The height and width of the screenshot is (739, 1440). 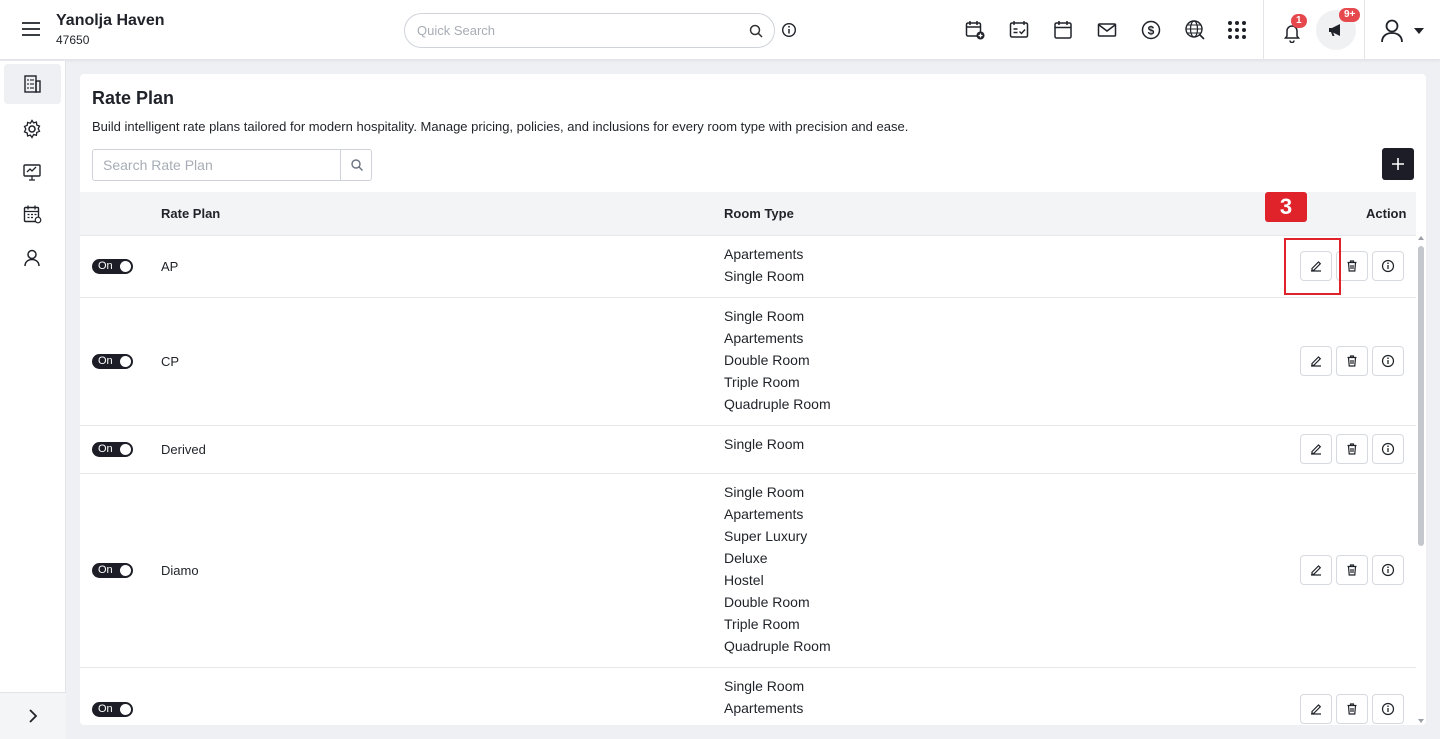 What do you see at coordinates (1421, 396) in the screenshot?
I see `scroll-thumb` at bounding box center [1421, 396].